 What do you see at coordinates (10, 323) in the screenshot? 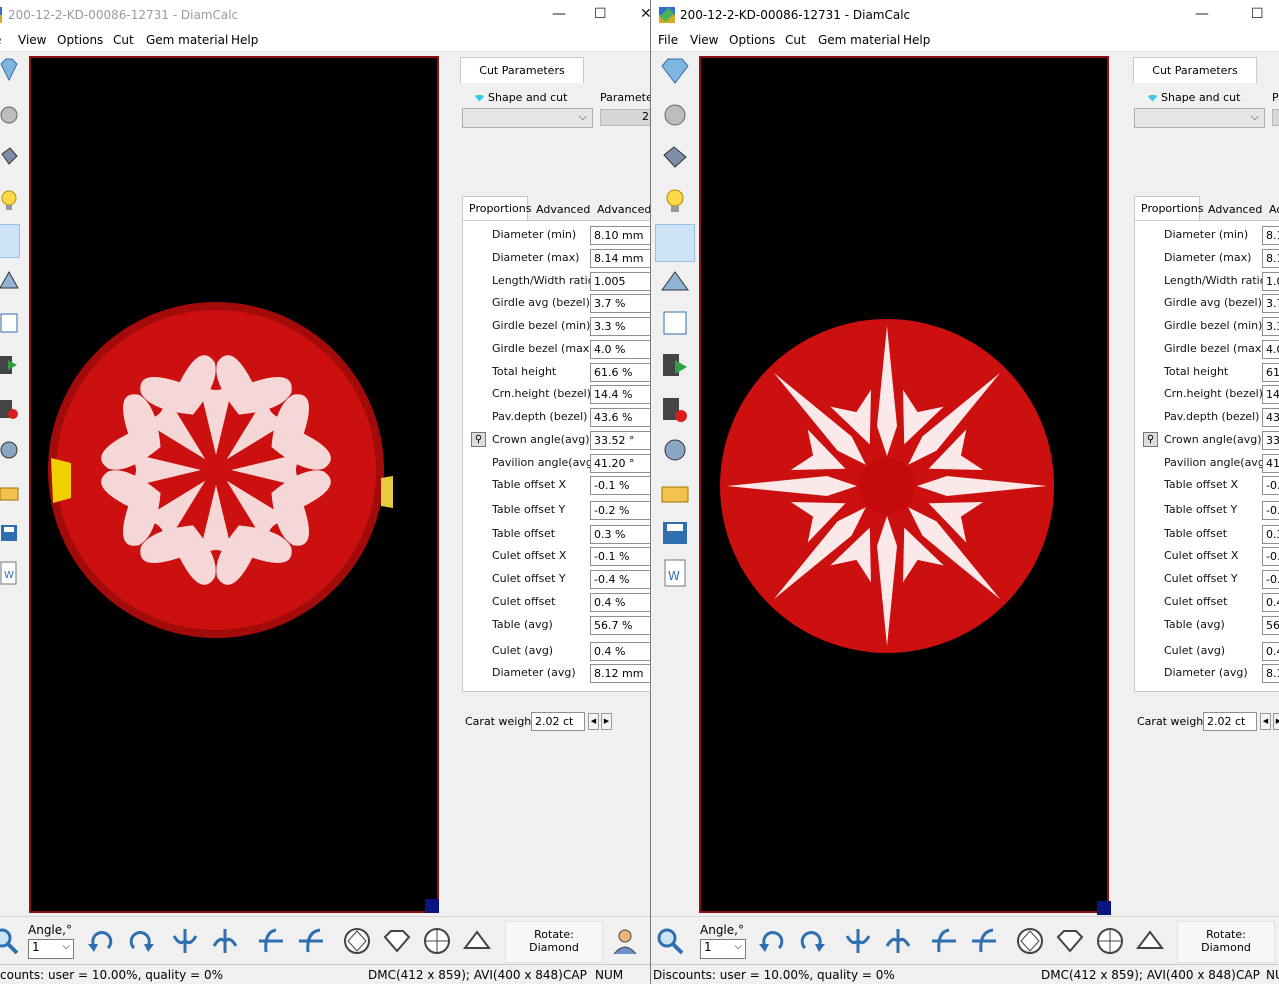
I see `report-icon` at bounding box center [10, 323].